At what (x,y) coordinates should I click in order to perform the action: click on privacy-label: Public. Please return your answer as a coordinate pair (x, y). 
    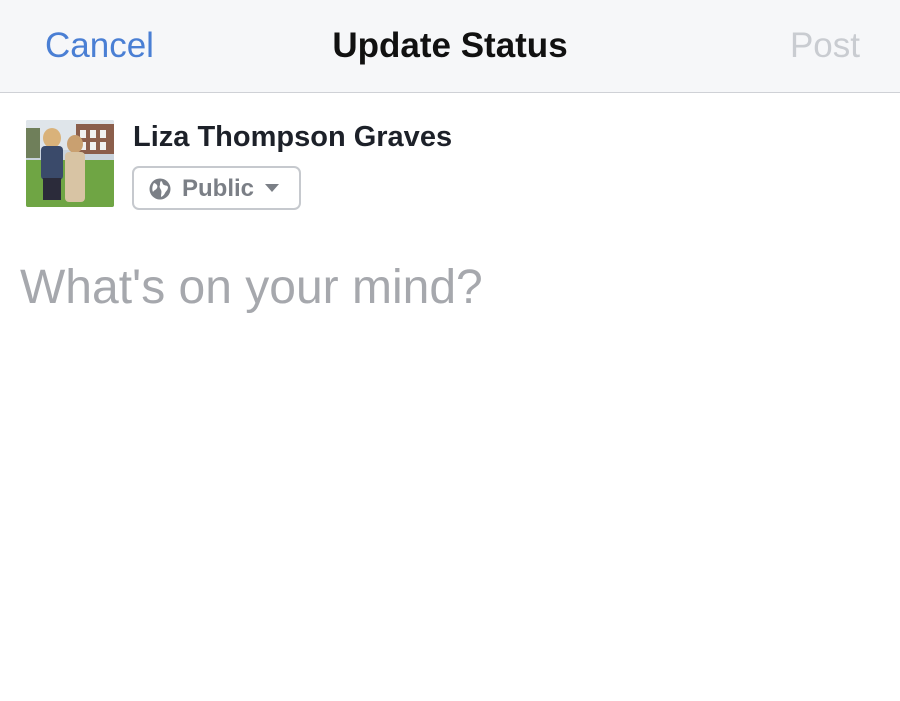
    Looking at the image, I should click on (218, 188).